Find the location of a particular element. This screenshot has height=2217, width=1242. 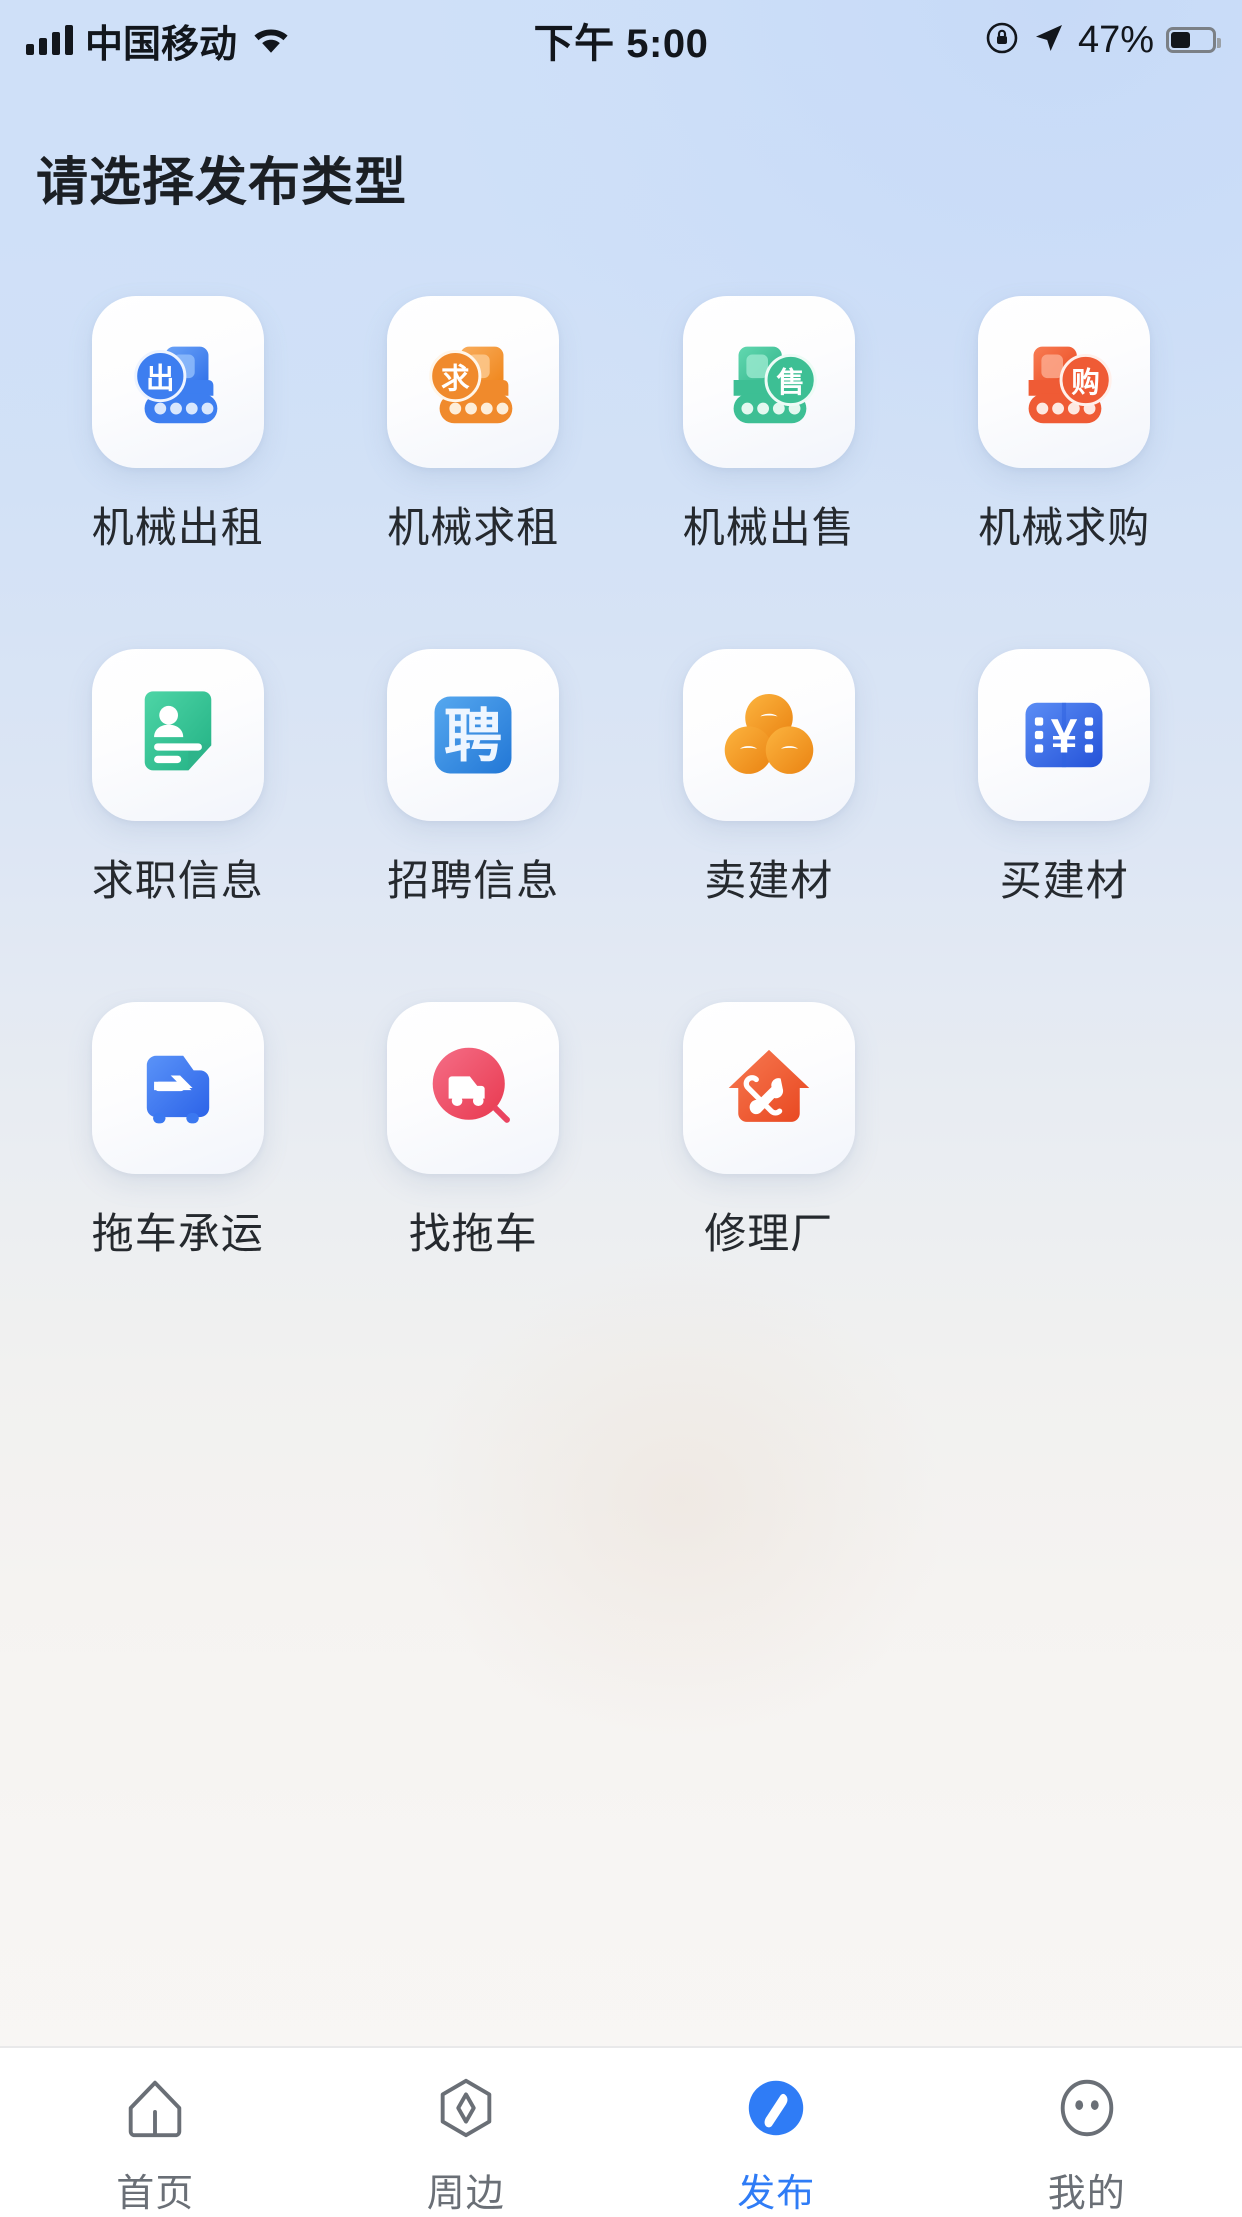

grid-item-machine-buy: 购 机械求购 is located at coordinates (1065, 425).